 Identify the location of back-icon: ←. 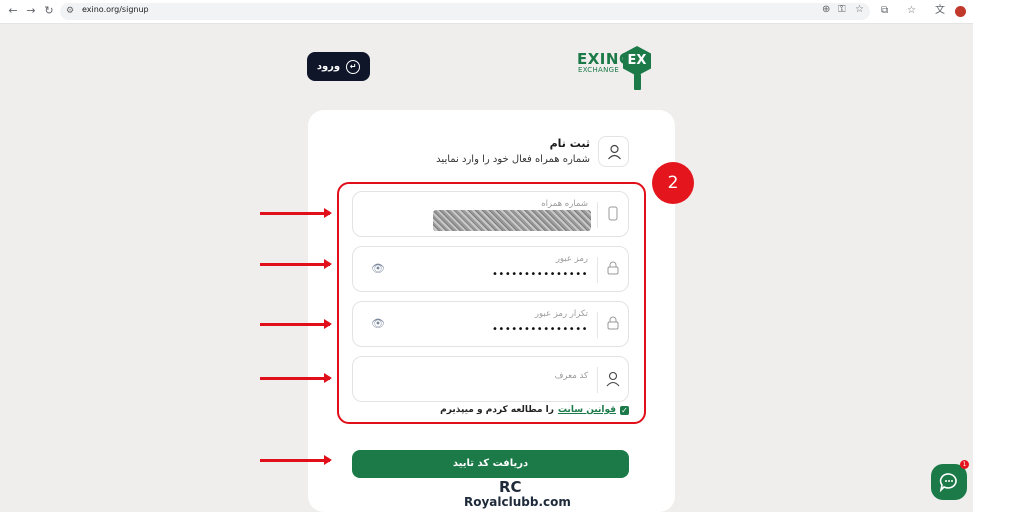
(13, 11).